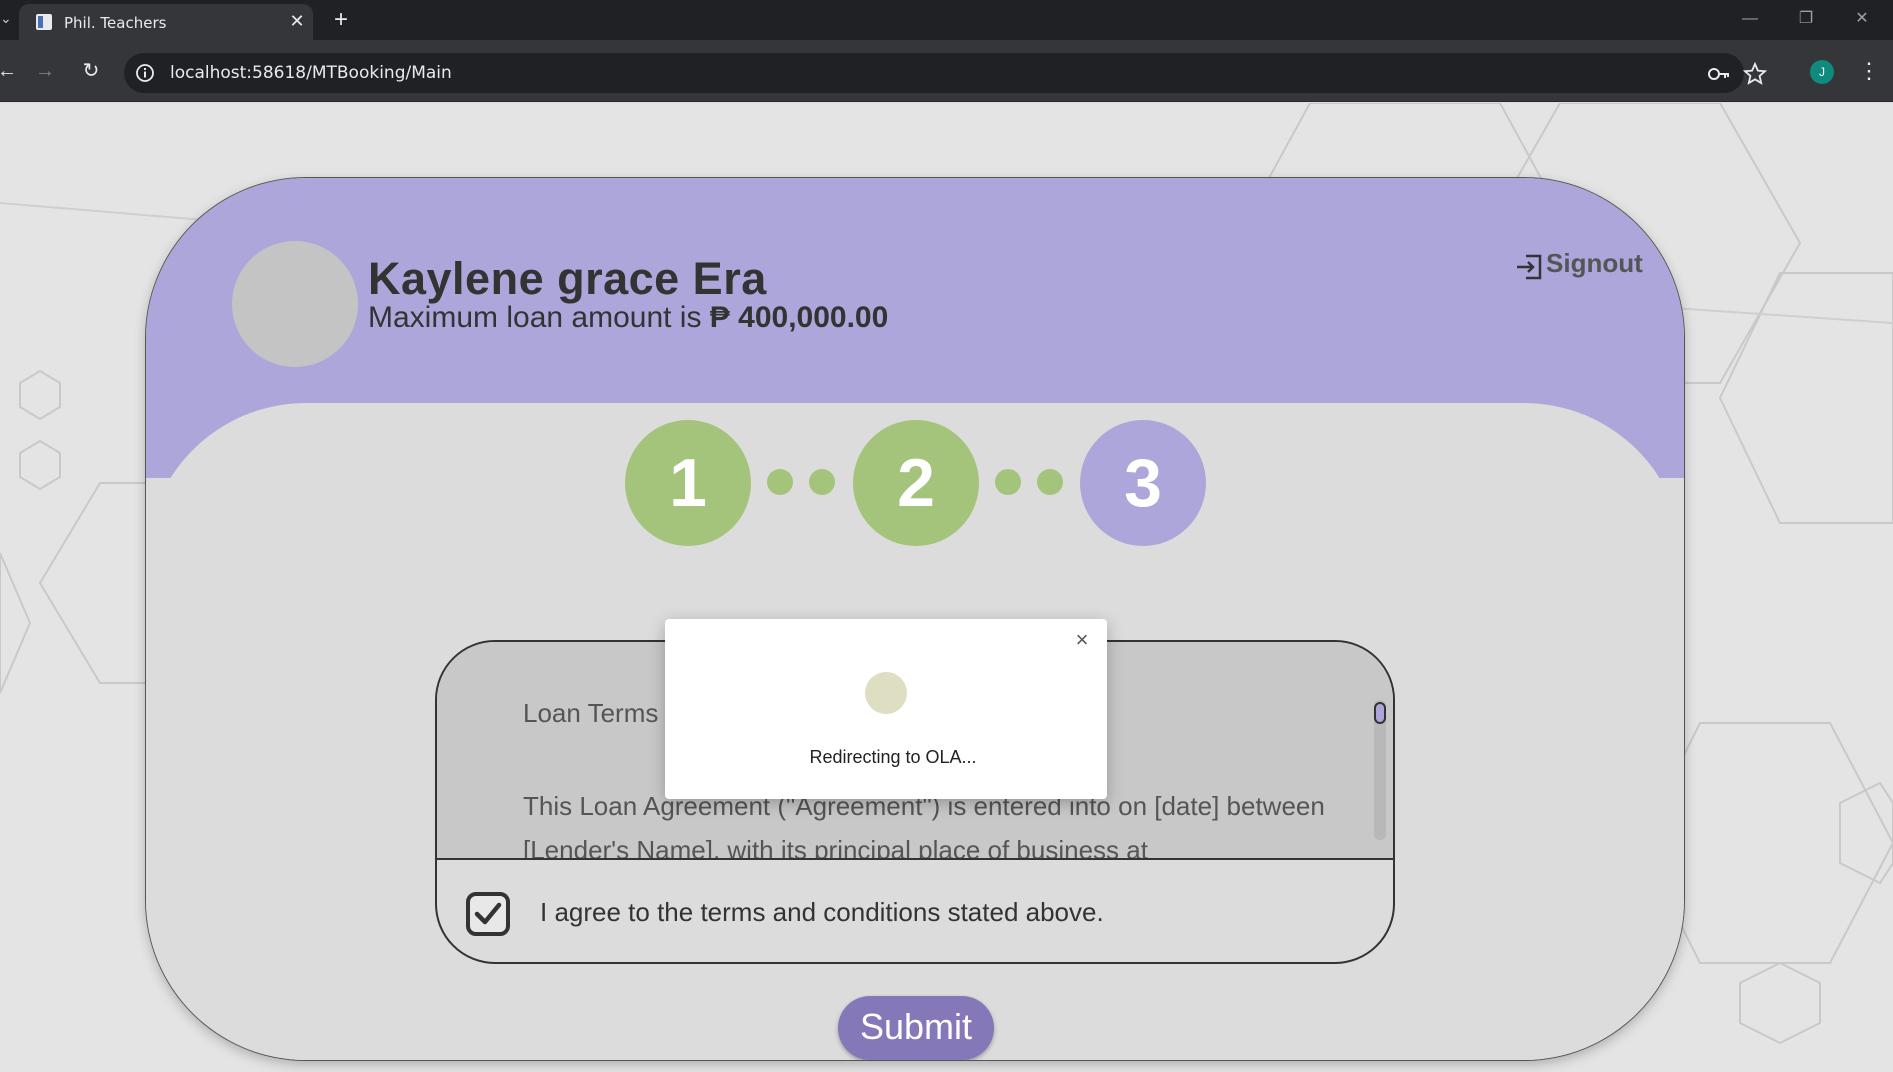 The width and height of the screenshot is (1893, 1072). I want to click on browser-tab-bar: ⌄ Phil. Teachers ✕ + — ❐ ✕, so click(946, 20).